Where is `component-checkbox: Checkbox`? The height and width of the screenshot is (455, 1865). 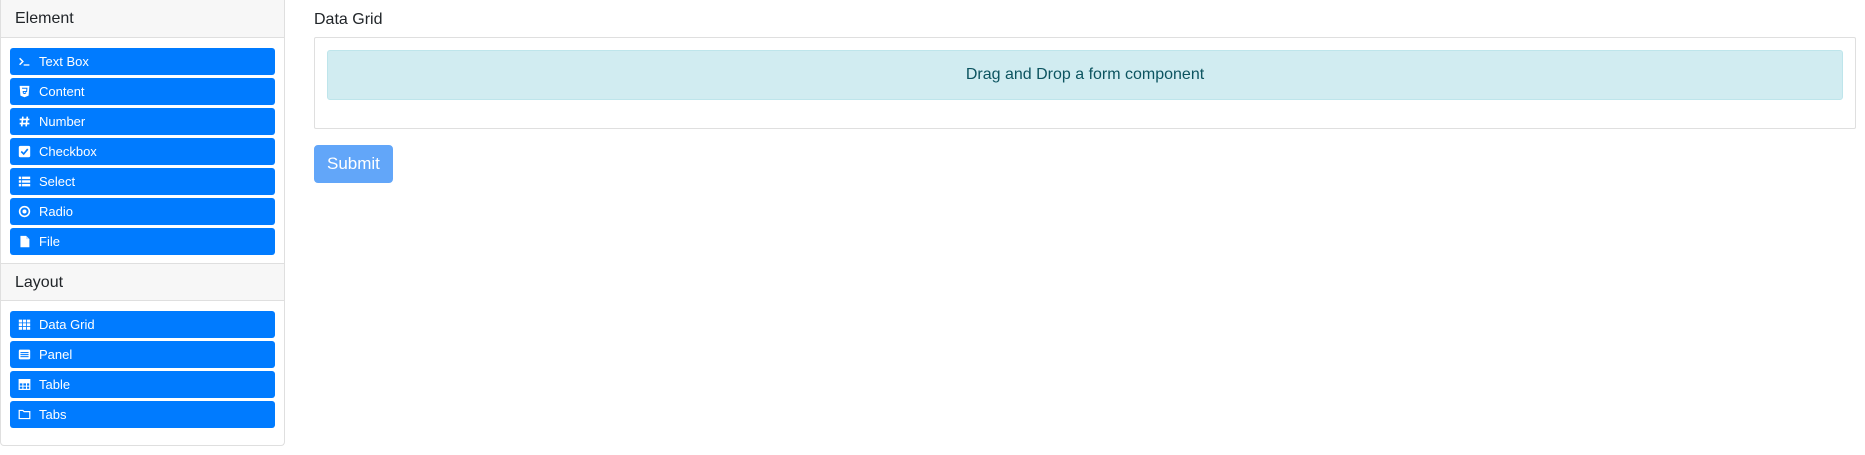 component-checkbox: Checkbox is located at coordinates (142, 151).